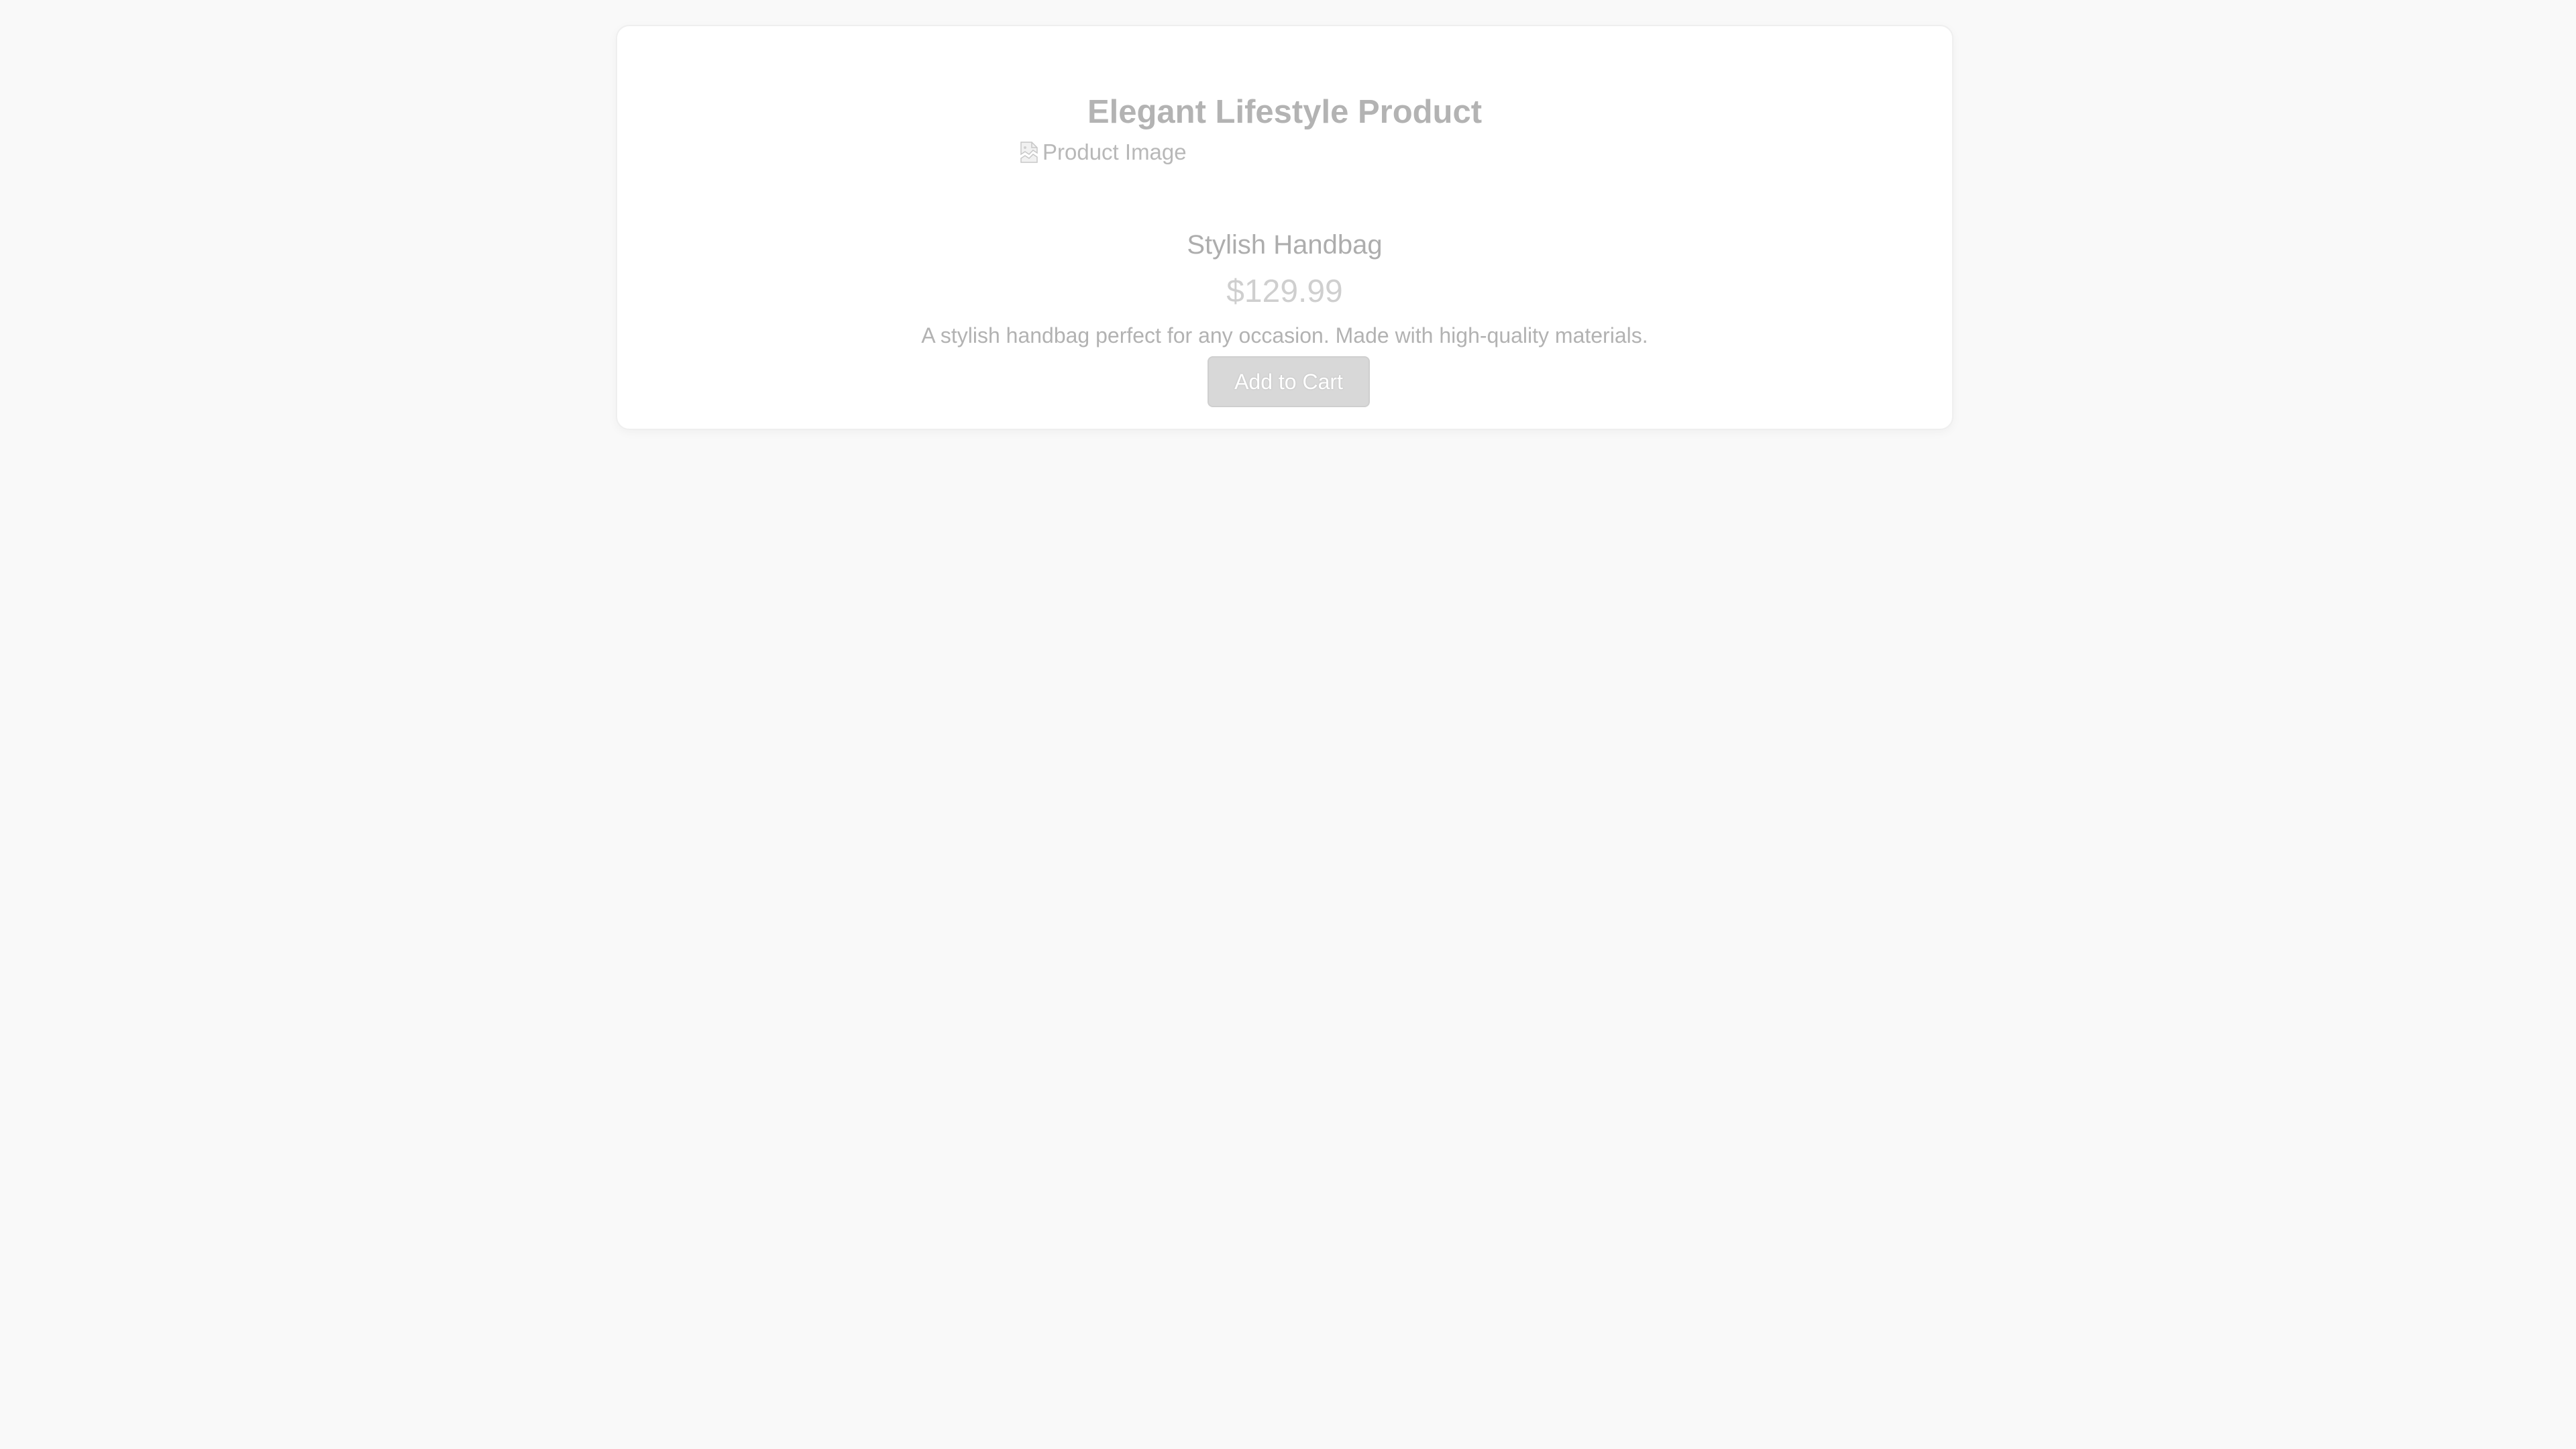 The height and width of the screenshot is (1449, 2576). I want to click on add-to-cart-button: Add to Cart, so click(1289, 381).